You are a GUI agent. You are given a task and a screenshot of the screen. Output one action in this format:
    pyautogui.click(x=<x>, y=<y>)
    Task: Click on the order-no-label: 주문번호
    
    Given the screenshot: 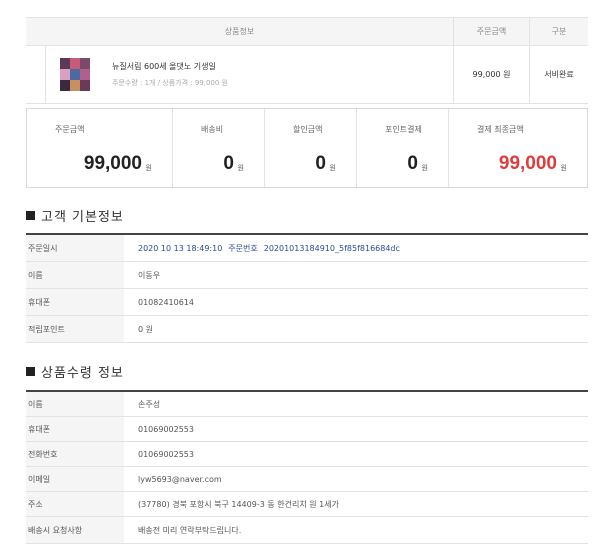 What is the action you would take?
    pyautogui.click(x=243, y=248)
    